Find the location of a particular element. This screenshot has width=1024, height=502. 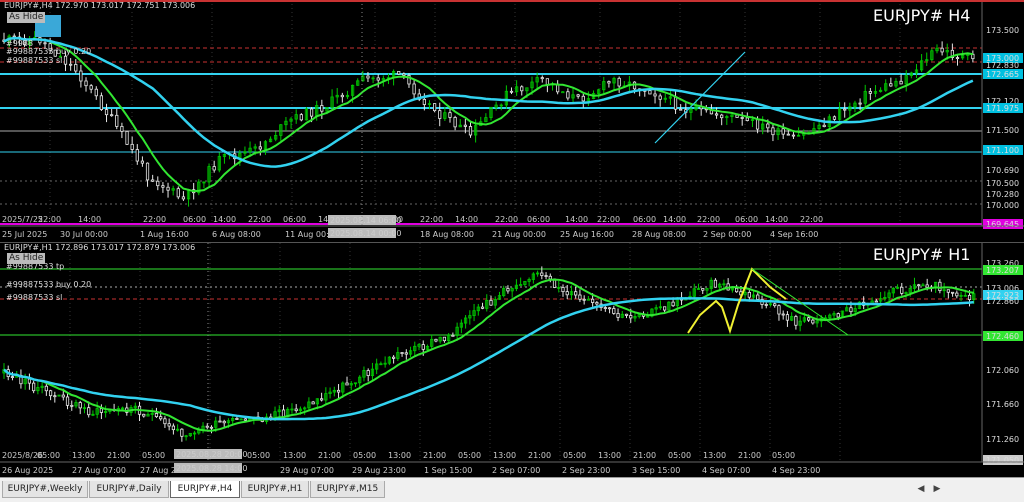

time-label: 4 Sep 23:00 is located at coordinates (796, 470).